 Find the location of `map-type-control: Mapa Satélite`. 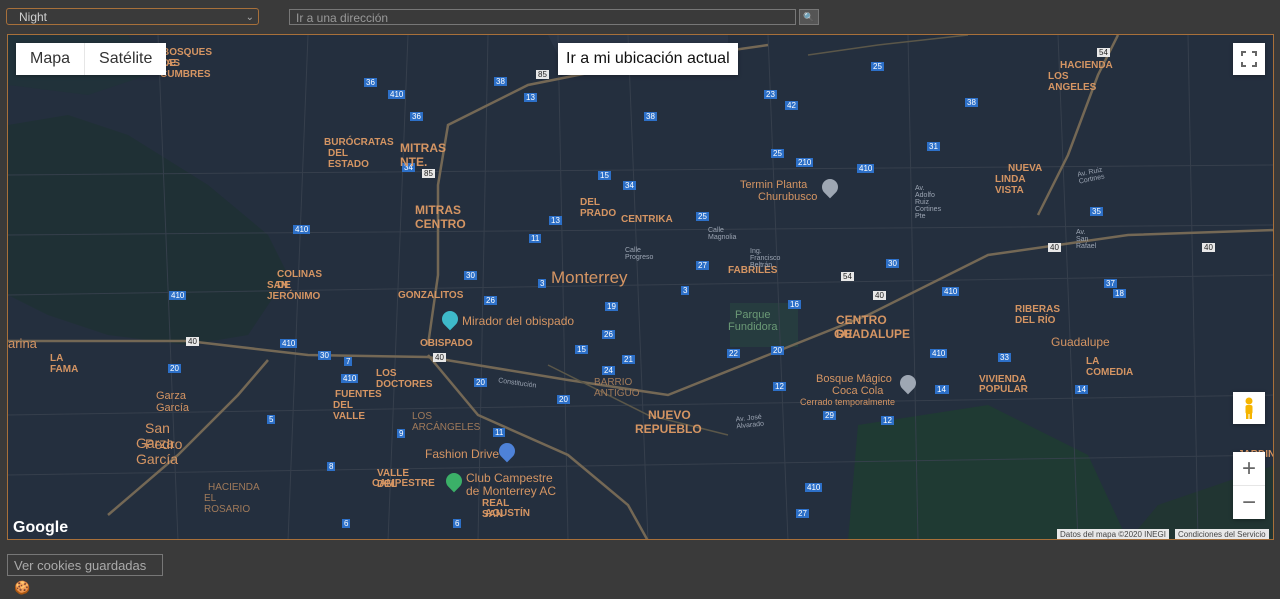

map-type-control: Mapa Satélite is located at coordinates (91, 59).